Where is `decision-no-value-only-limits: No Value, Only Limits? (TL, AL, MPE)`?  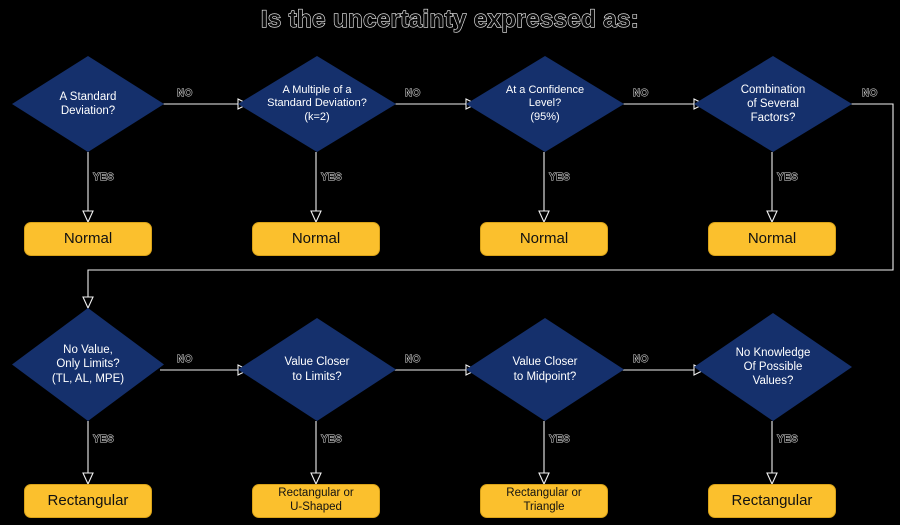
decision-no-value-only-limits: No Value, Only Limits? (TL, AL, MPE) is located at coordinates (88, 364).